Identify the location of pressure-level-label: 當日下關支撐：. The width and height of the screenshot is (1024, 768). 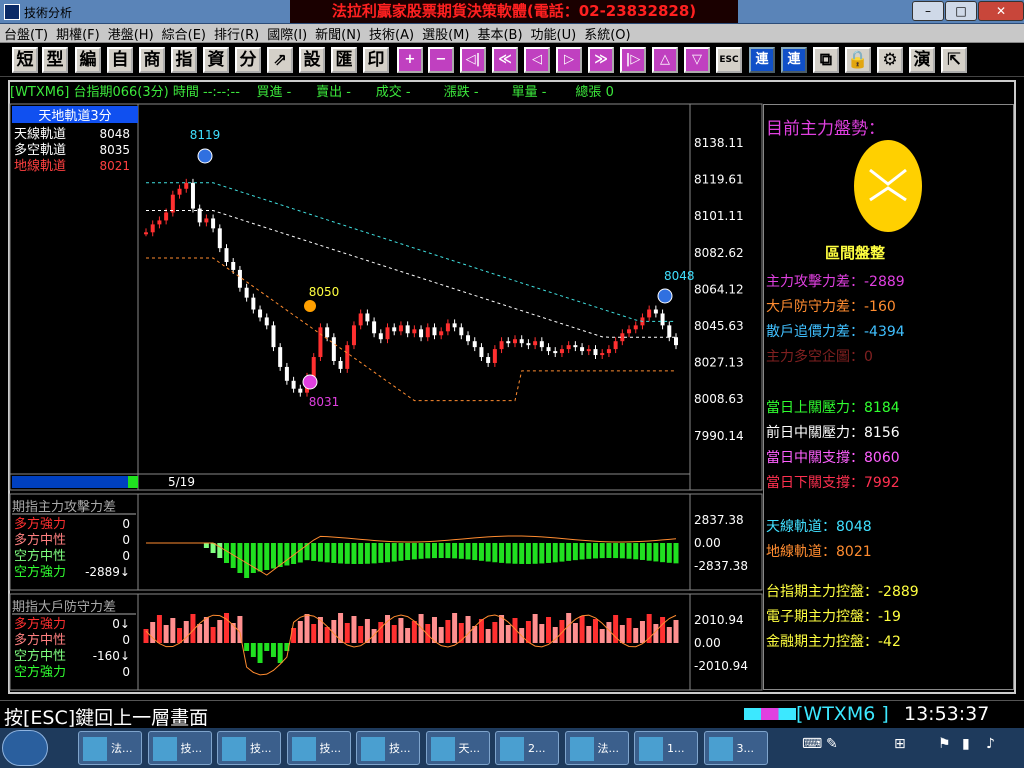
(815, 483).